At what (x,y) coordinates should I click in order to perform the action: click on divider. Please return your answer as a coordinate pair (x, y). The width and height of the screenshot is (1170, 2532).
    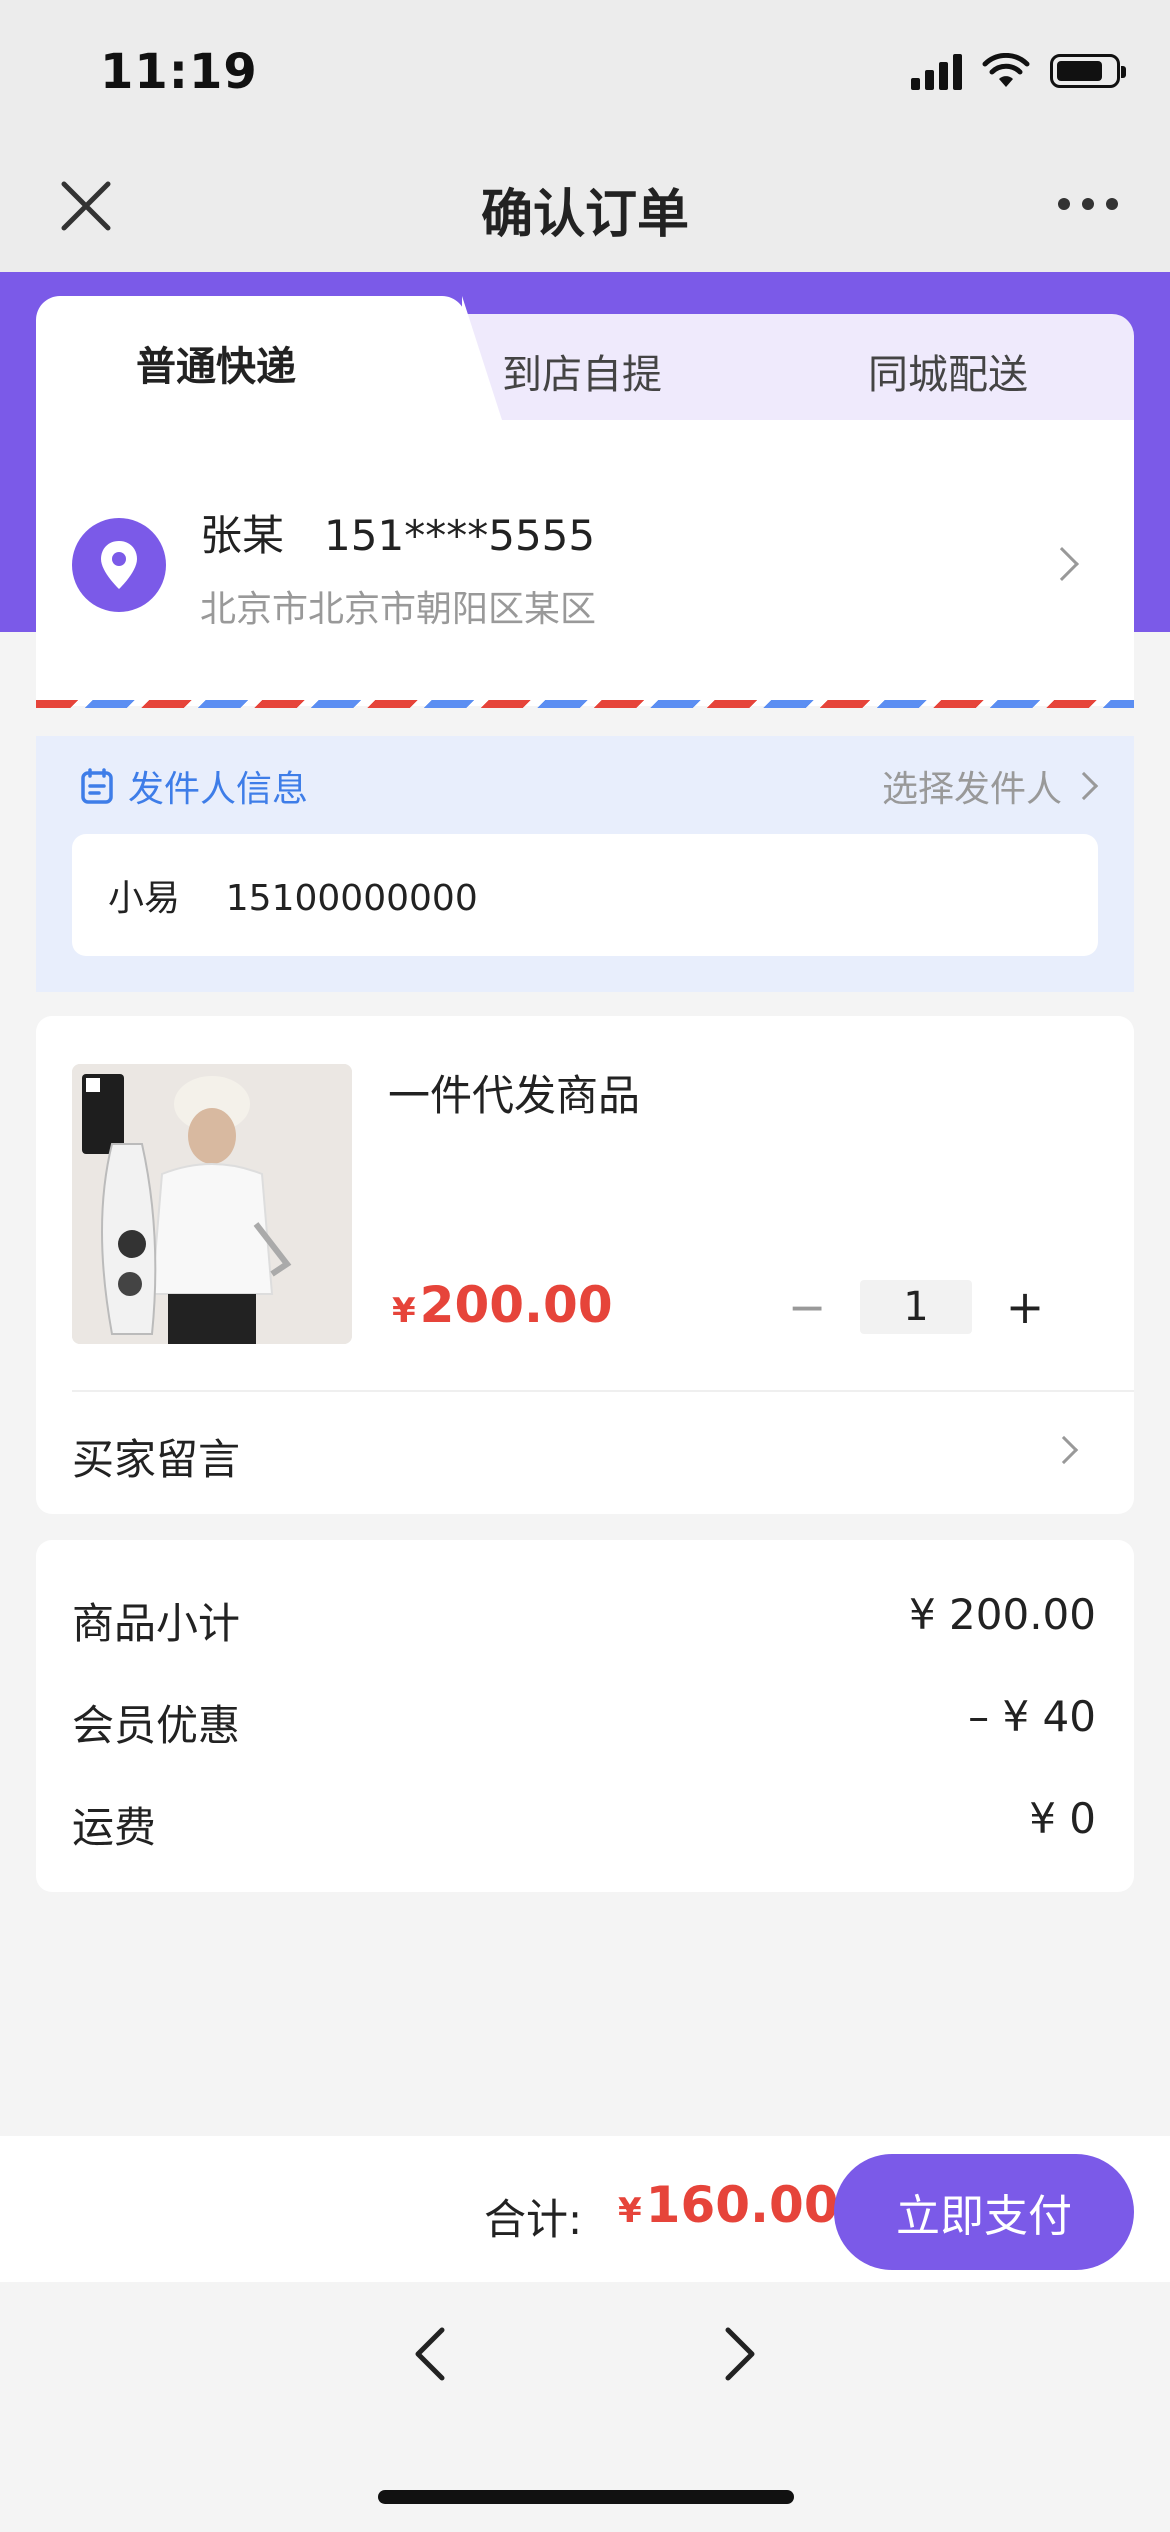
    Looking at the image, I should click on (603, 1391).